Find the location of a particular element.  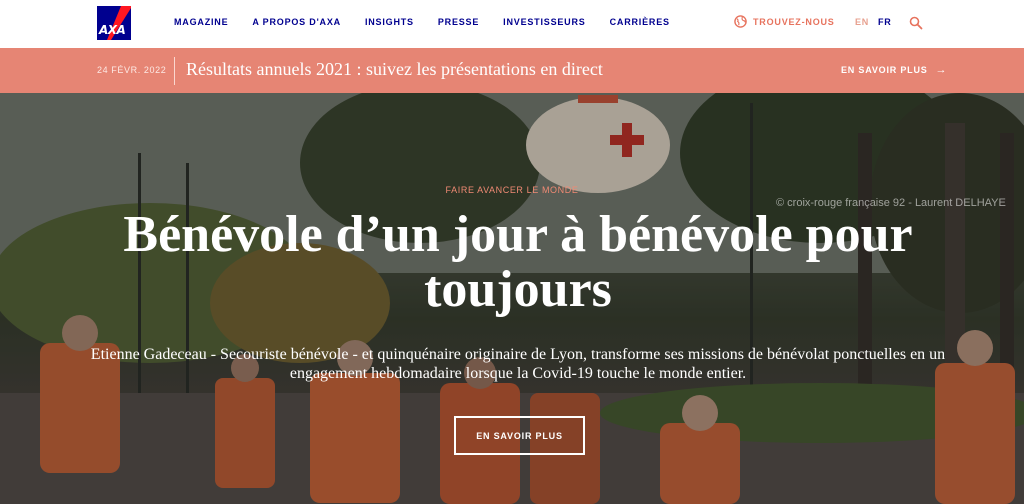

arrow-right-icon: → is located at coordinates (941, 69).